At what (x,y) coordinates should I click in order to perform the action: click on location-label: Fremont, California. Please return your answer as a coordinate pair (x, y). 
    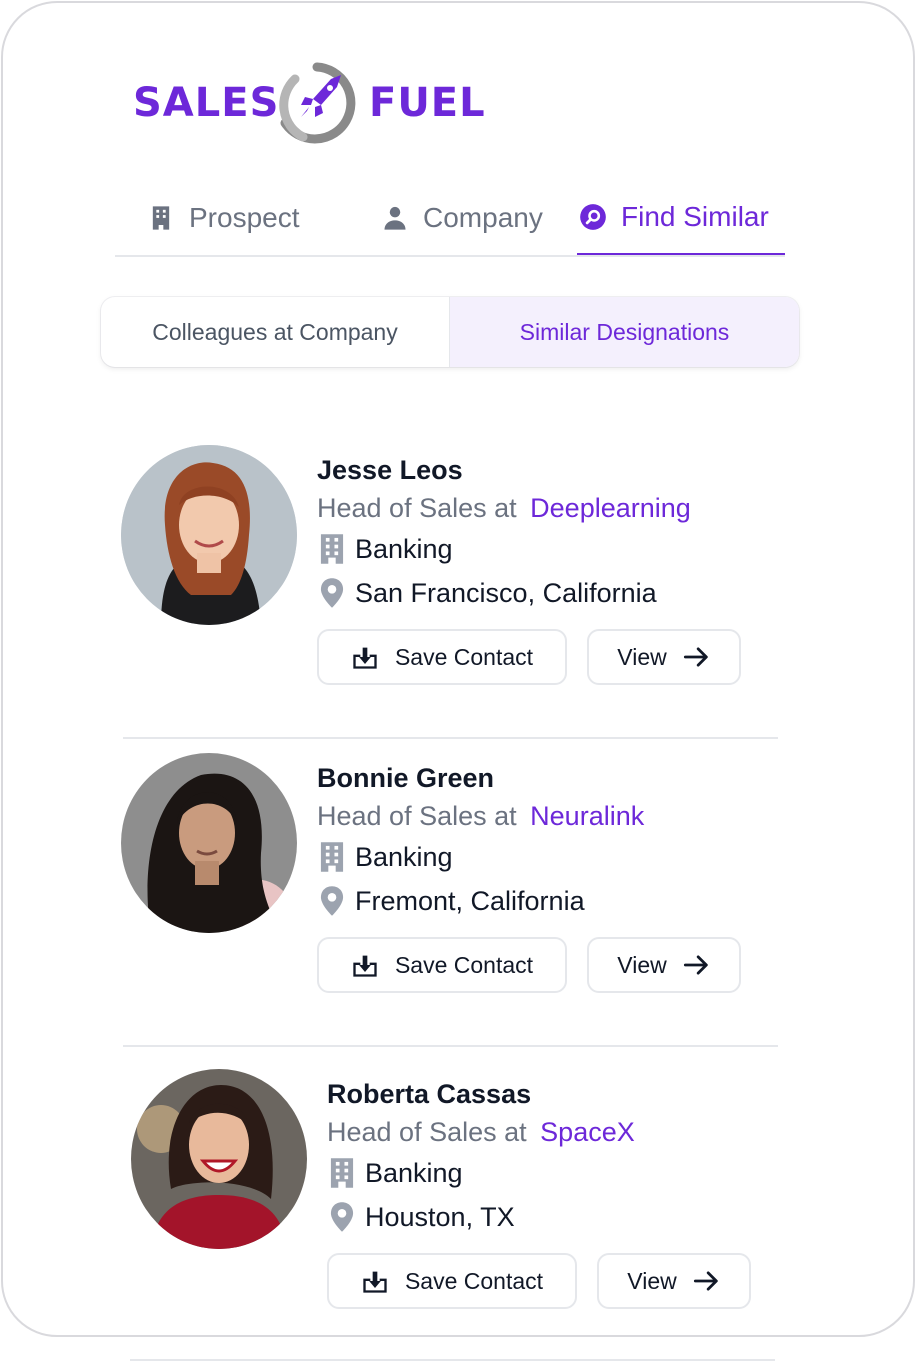
    Looking at the image, I should click on (470, 900).